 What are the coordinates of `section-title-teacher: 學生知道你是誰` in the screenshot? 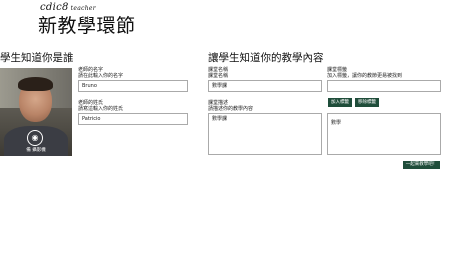 It's located at (37, 58).